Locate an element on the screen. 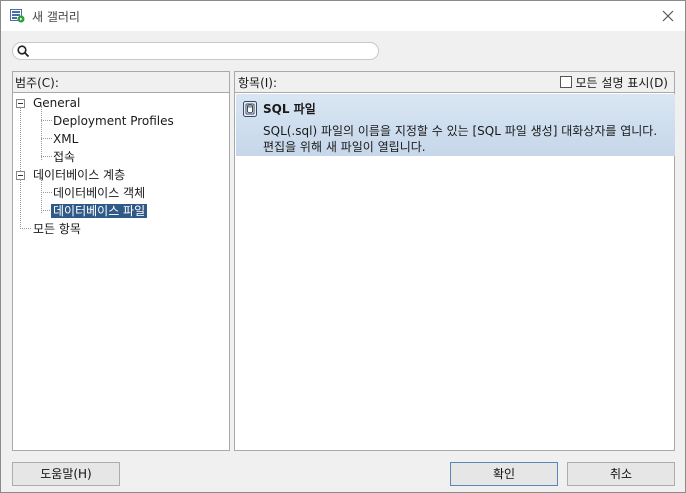 This screenshot has height=493, width=686. tree-item-deployment-profiles: Deployment Profiles is located at coordinates (113, 121).